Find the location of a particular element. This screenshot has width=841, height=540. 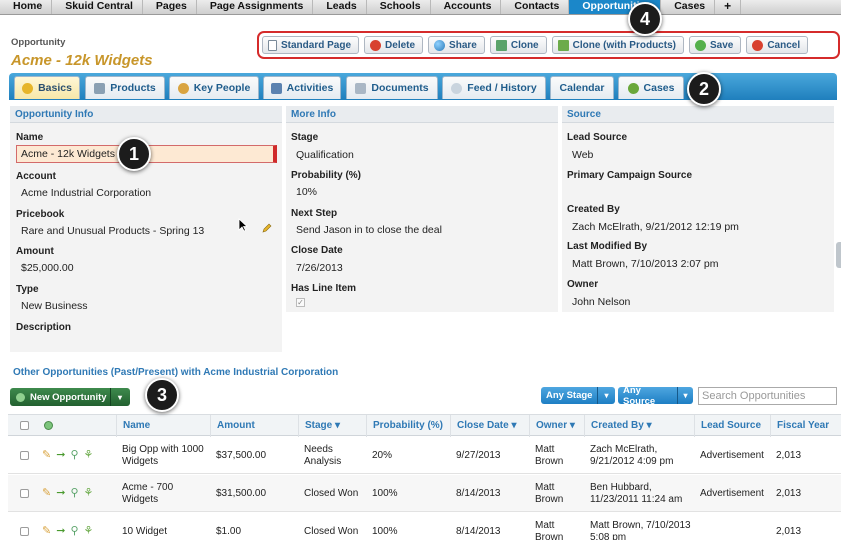

cell-name: 10 Widget is located at coordinates (163, 526).